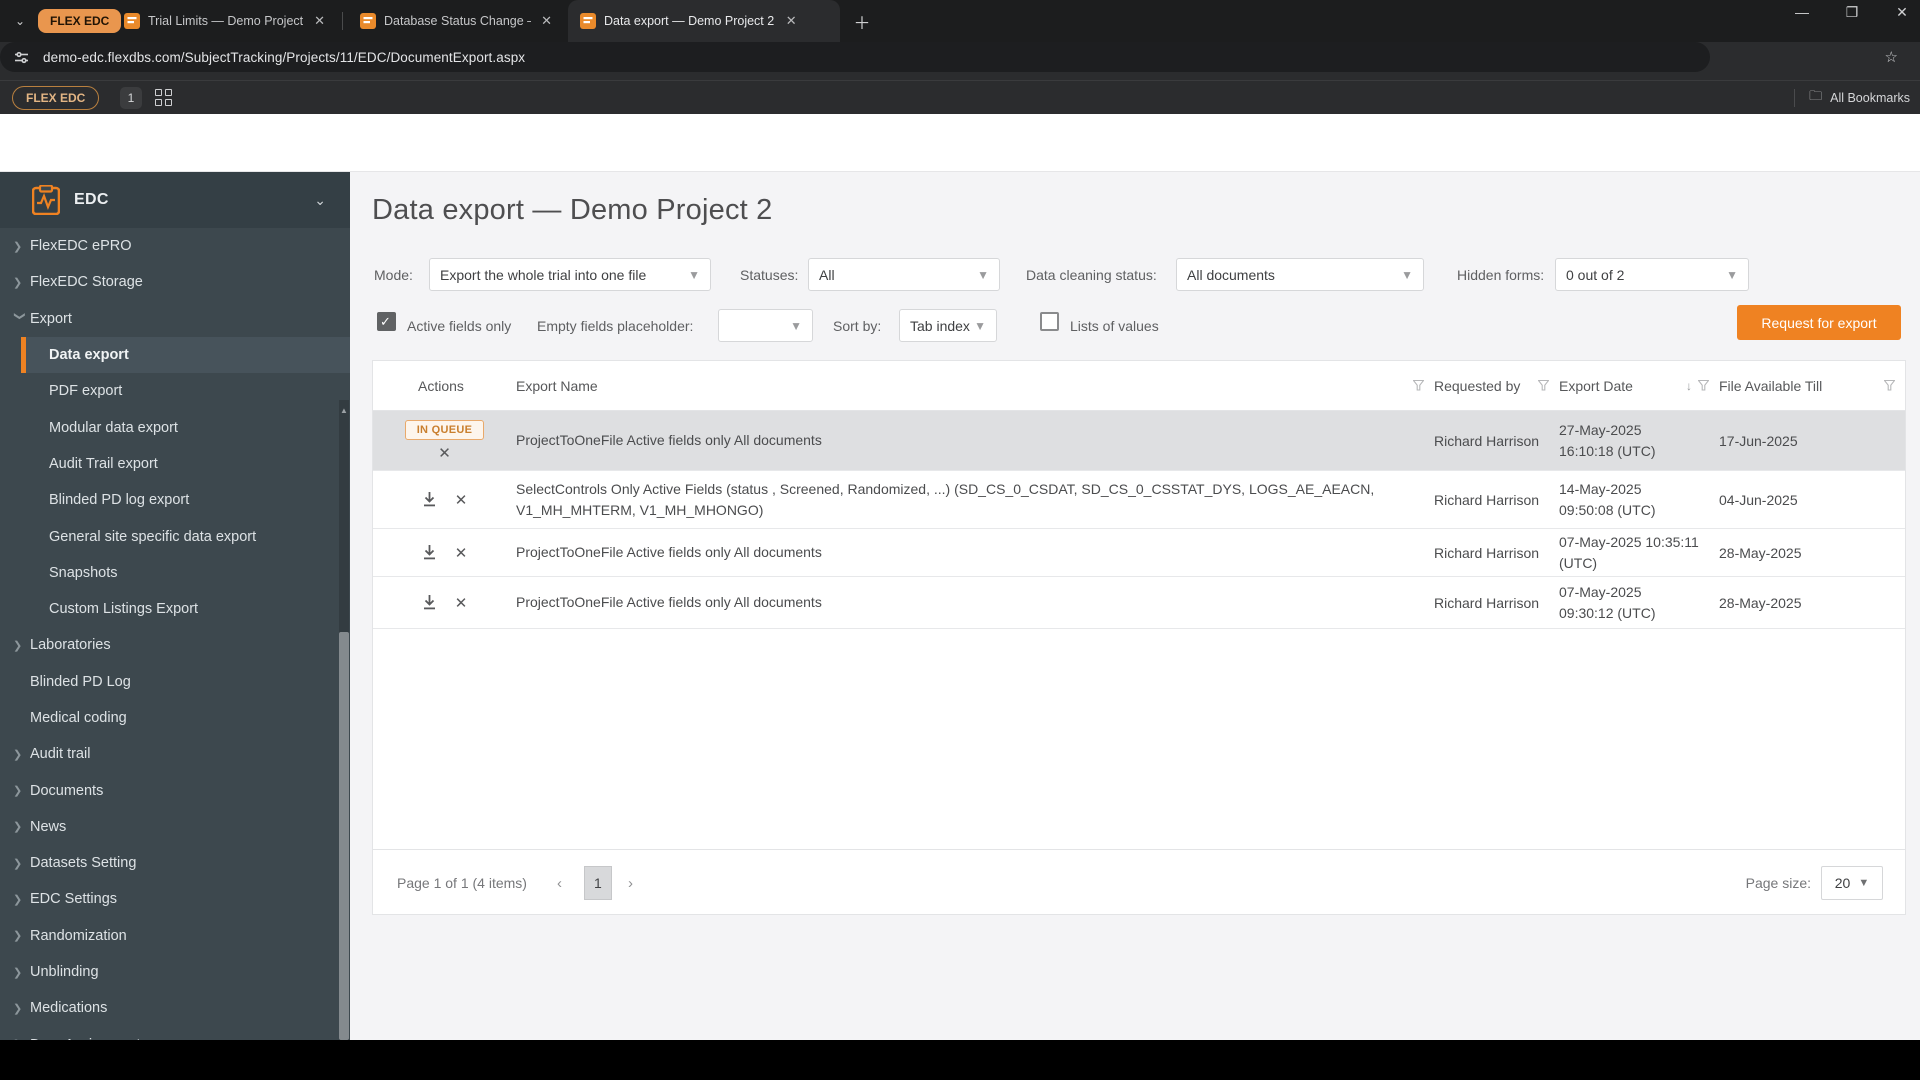  Describe the element at coordinates (1300, 274) in the screenshot. I see `cleaning-status-select: All documents ▼` at that location.